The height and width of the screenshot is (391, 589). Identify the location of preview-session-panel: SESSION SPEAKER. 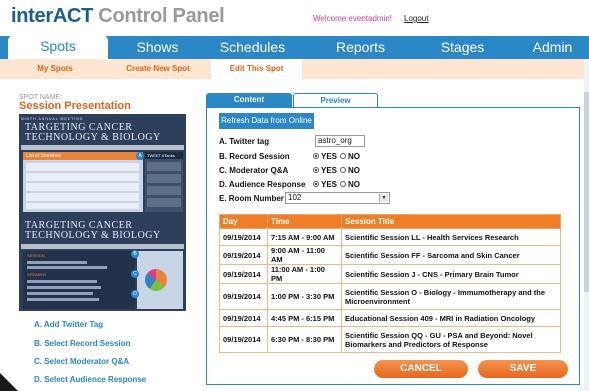
(79, 280).